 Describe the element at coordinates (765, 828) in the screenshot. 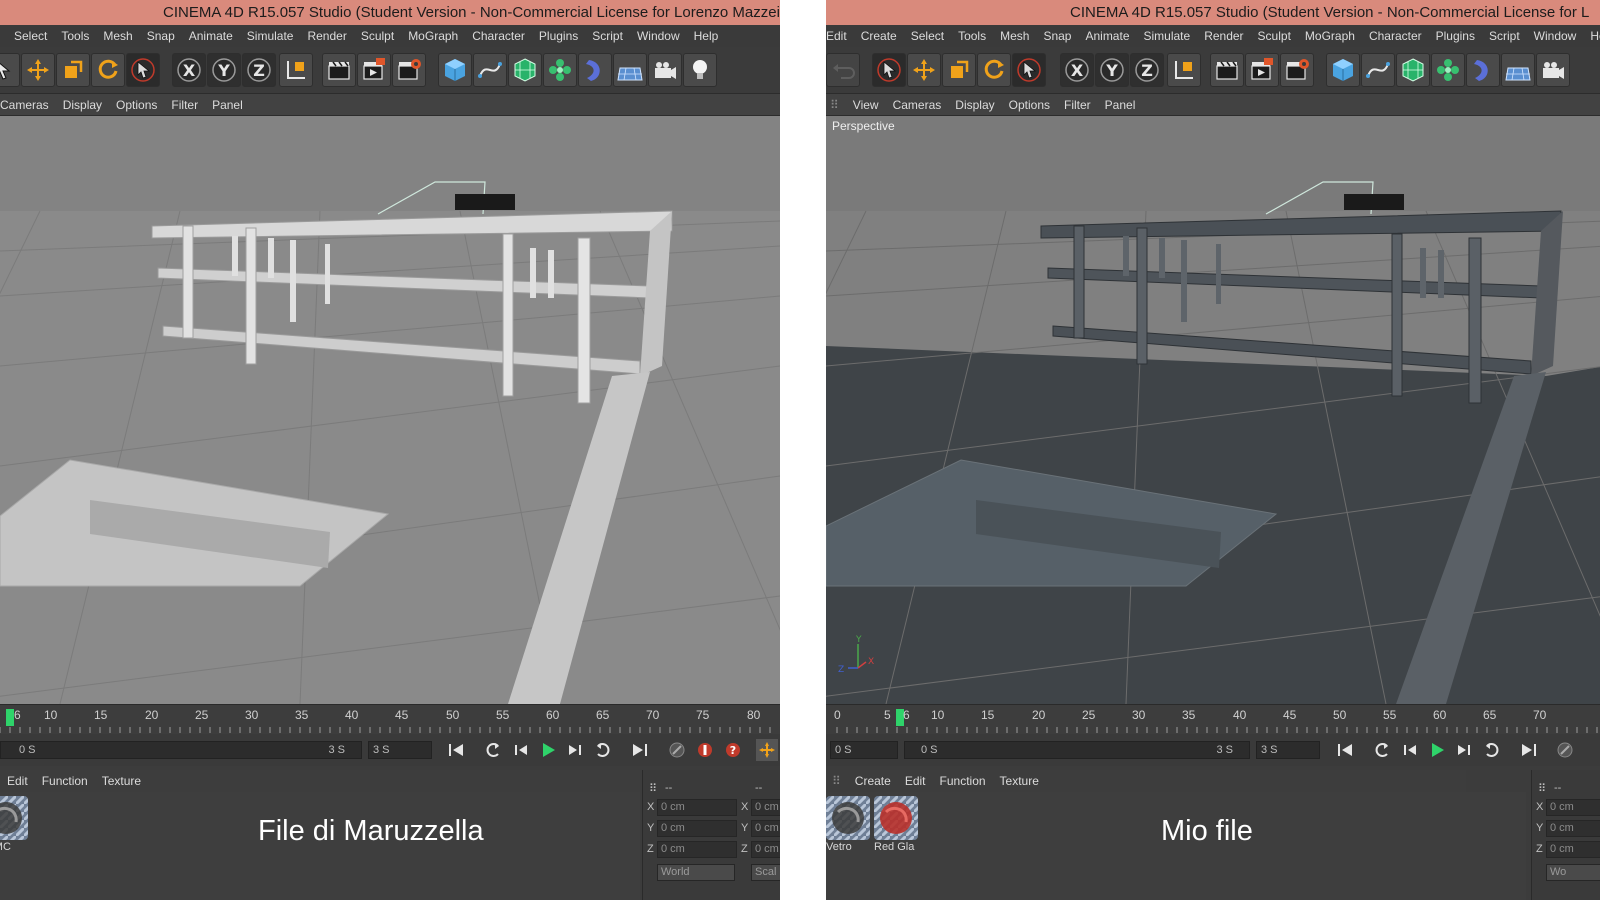

I see `size-y-field: 0 cm` at that location.